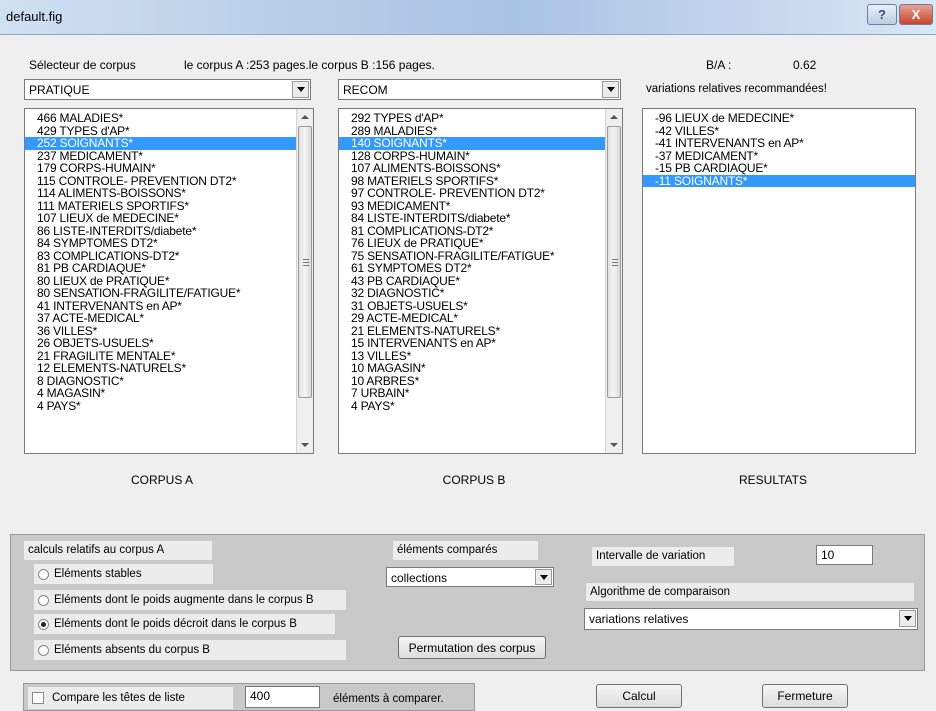  What do you see at coordinates (169, 393) in the screenshot?
I see `list-item: 4 MAGASIN*` at bounding box center [169, 393].